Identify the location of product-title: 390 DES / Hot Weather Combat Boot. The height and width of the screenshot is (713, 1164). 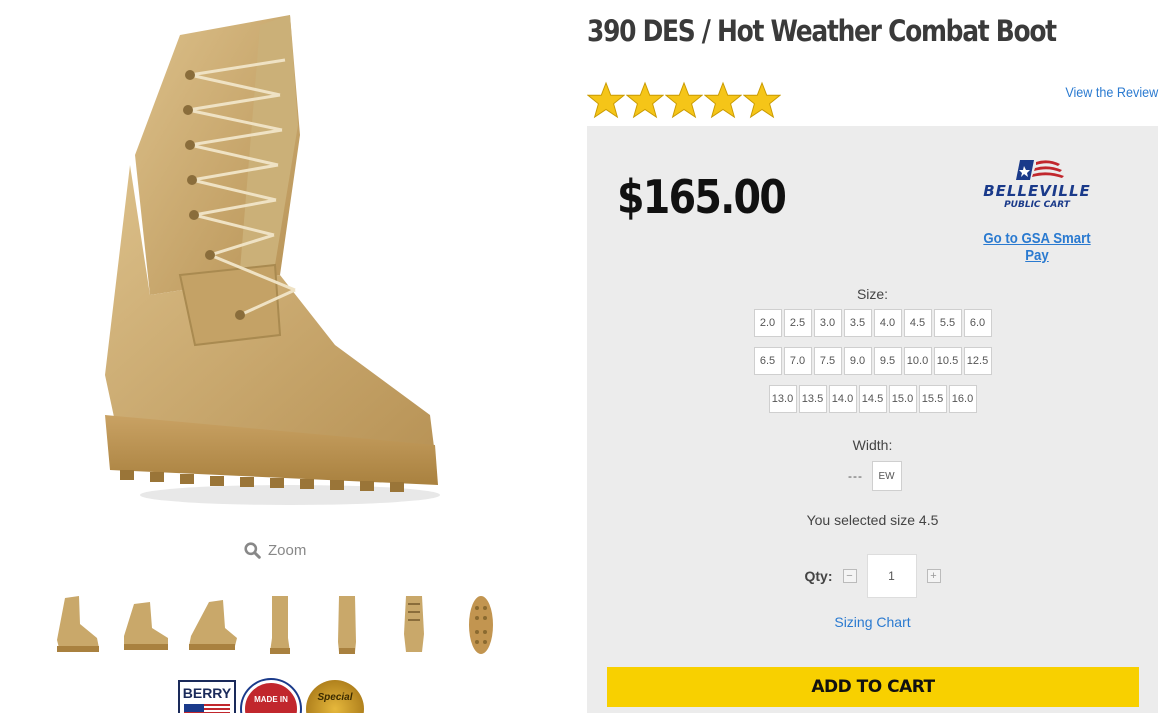
(822, 31).